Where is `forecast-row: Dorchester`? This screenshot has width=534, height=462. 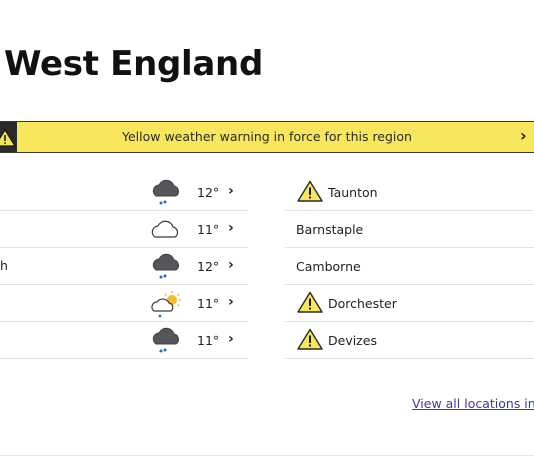
forecast-row: Dorchester is located at coordinates (409, 303).